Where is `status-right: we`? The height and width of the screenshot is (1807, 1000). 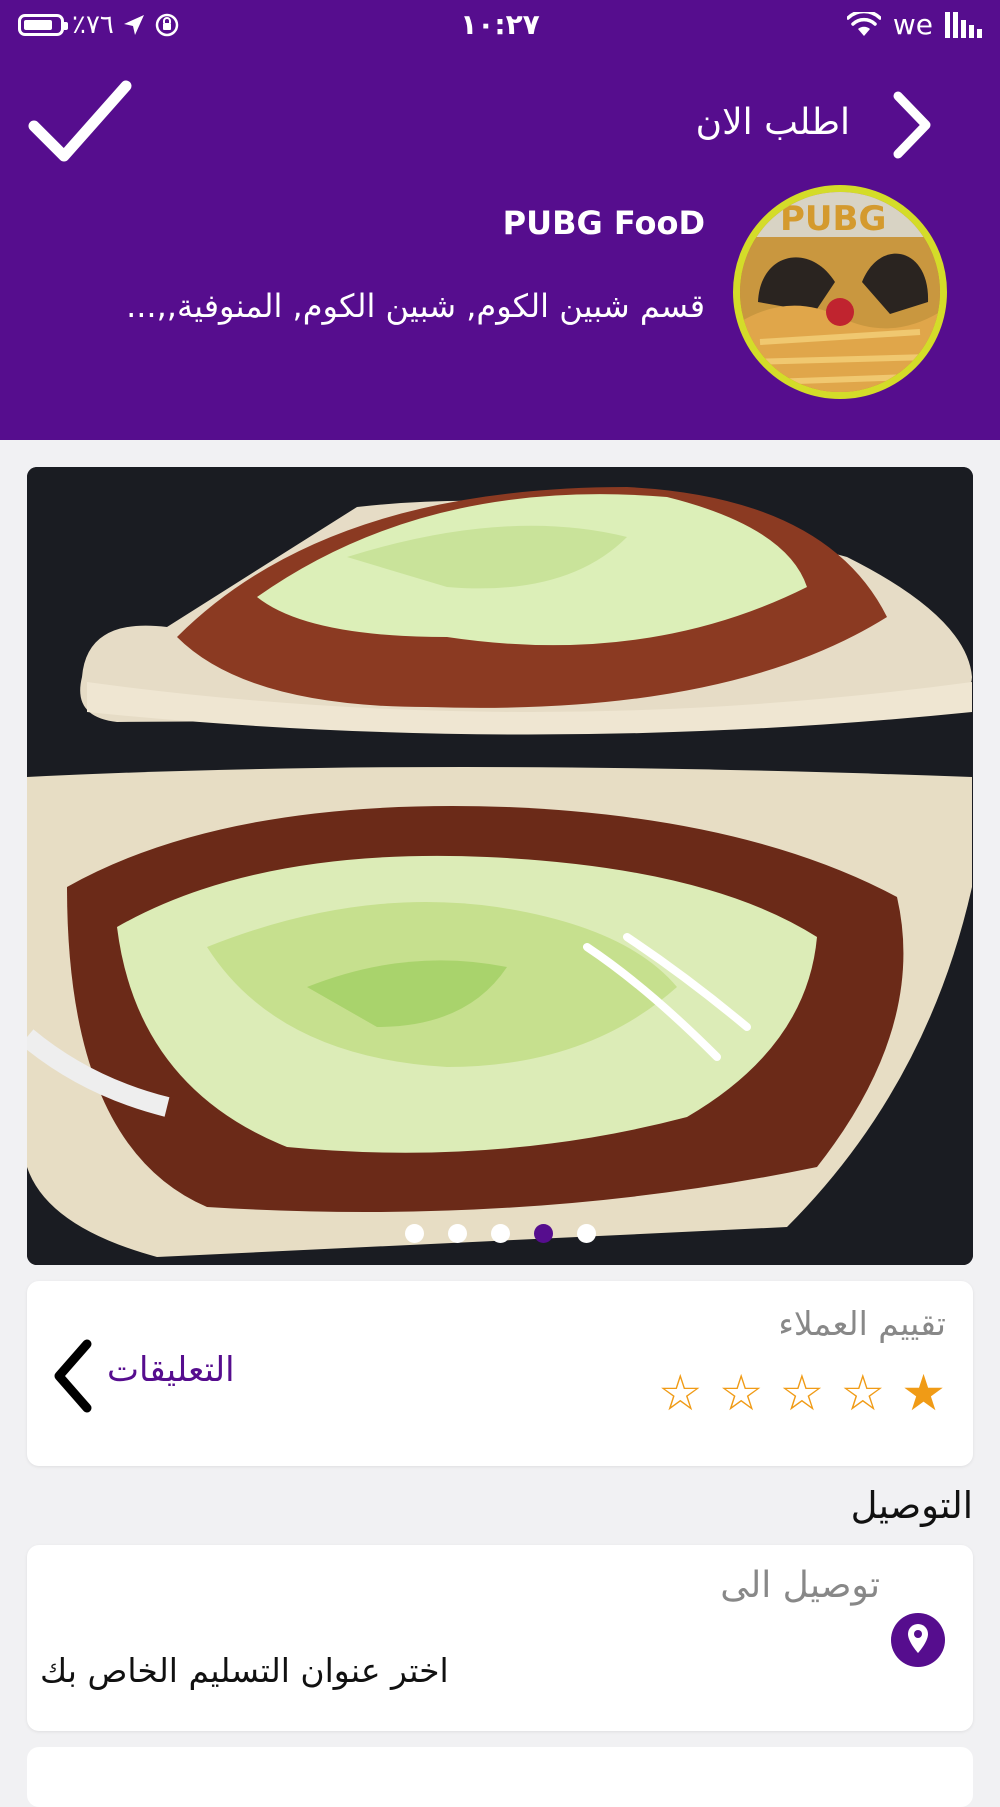
status-right: we is located at coordinates (914, 24).